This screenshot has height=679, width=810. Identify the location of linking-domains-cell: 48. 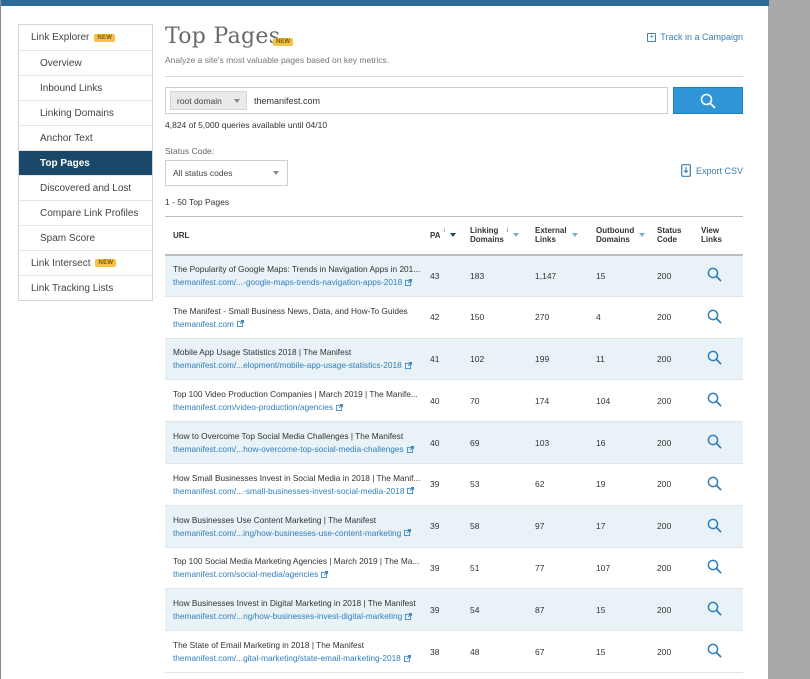
(475, 651).